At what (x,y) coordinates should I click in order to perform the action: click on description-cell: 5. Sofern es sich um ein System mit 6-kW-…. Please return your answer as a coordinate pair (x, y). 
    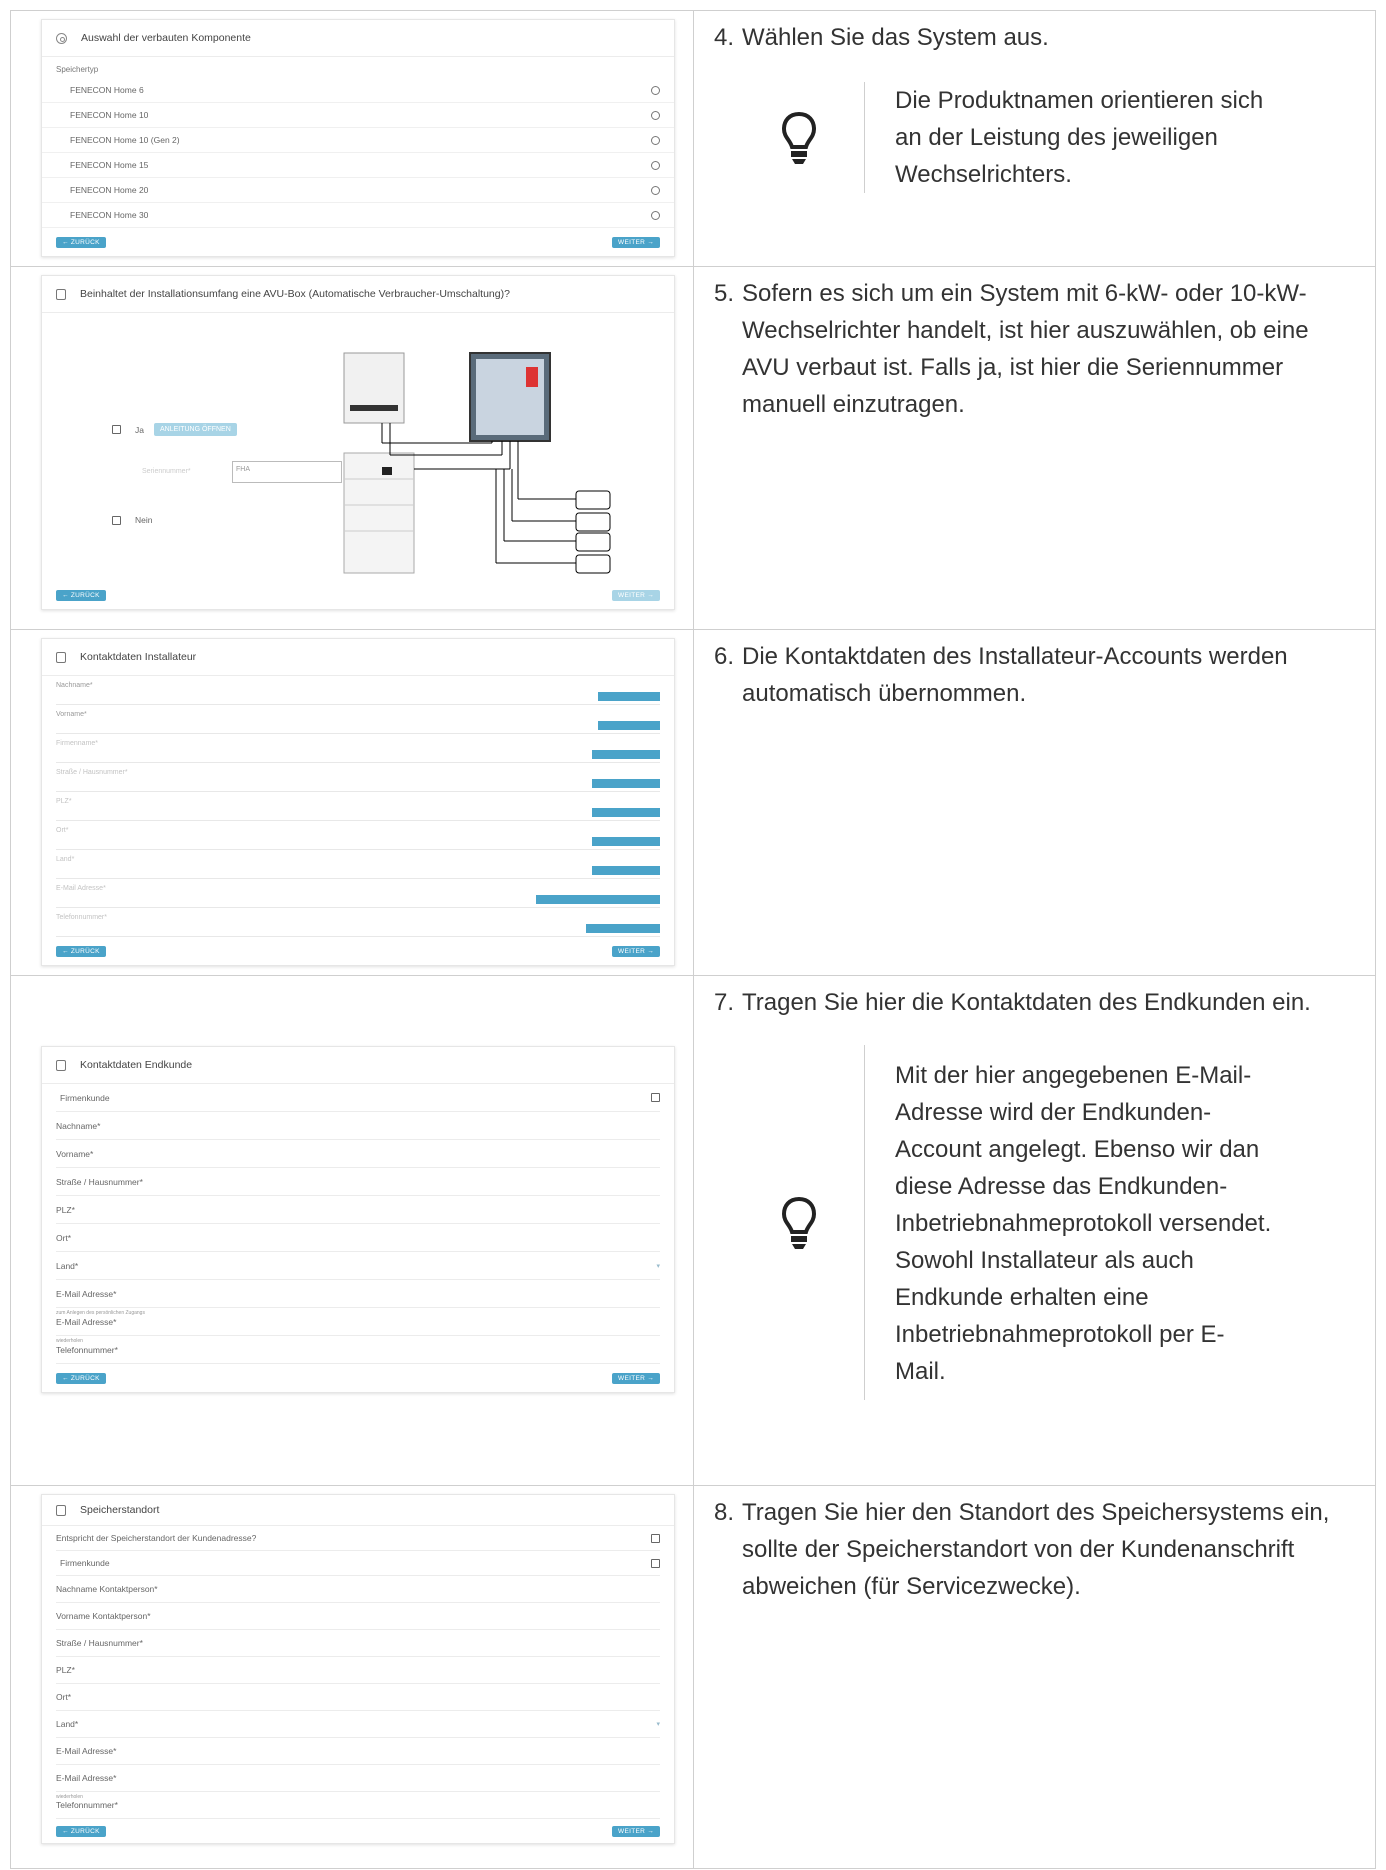
    Looking at the image, I should click on (1034, 448).